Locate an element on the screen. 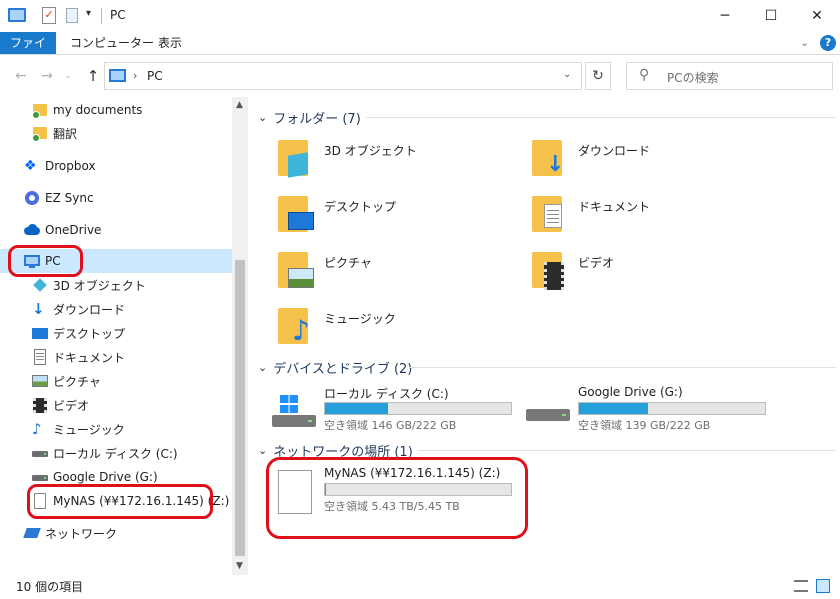  nav-item-label: 3D オブジェクト is located at coordinates (99, 285).